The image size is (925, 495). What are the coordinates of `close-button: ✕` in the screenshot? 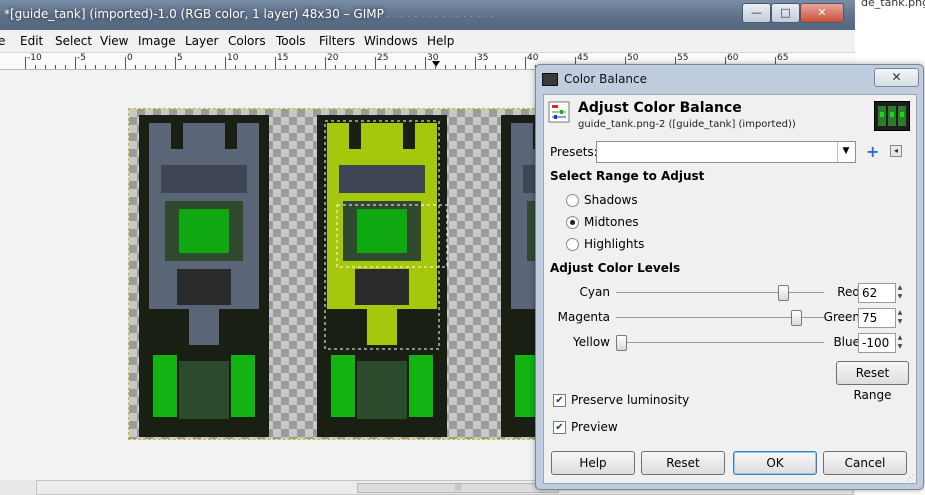 It's located at (822, 13).